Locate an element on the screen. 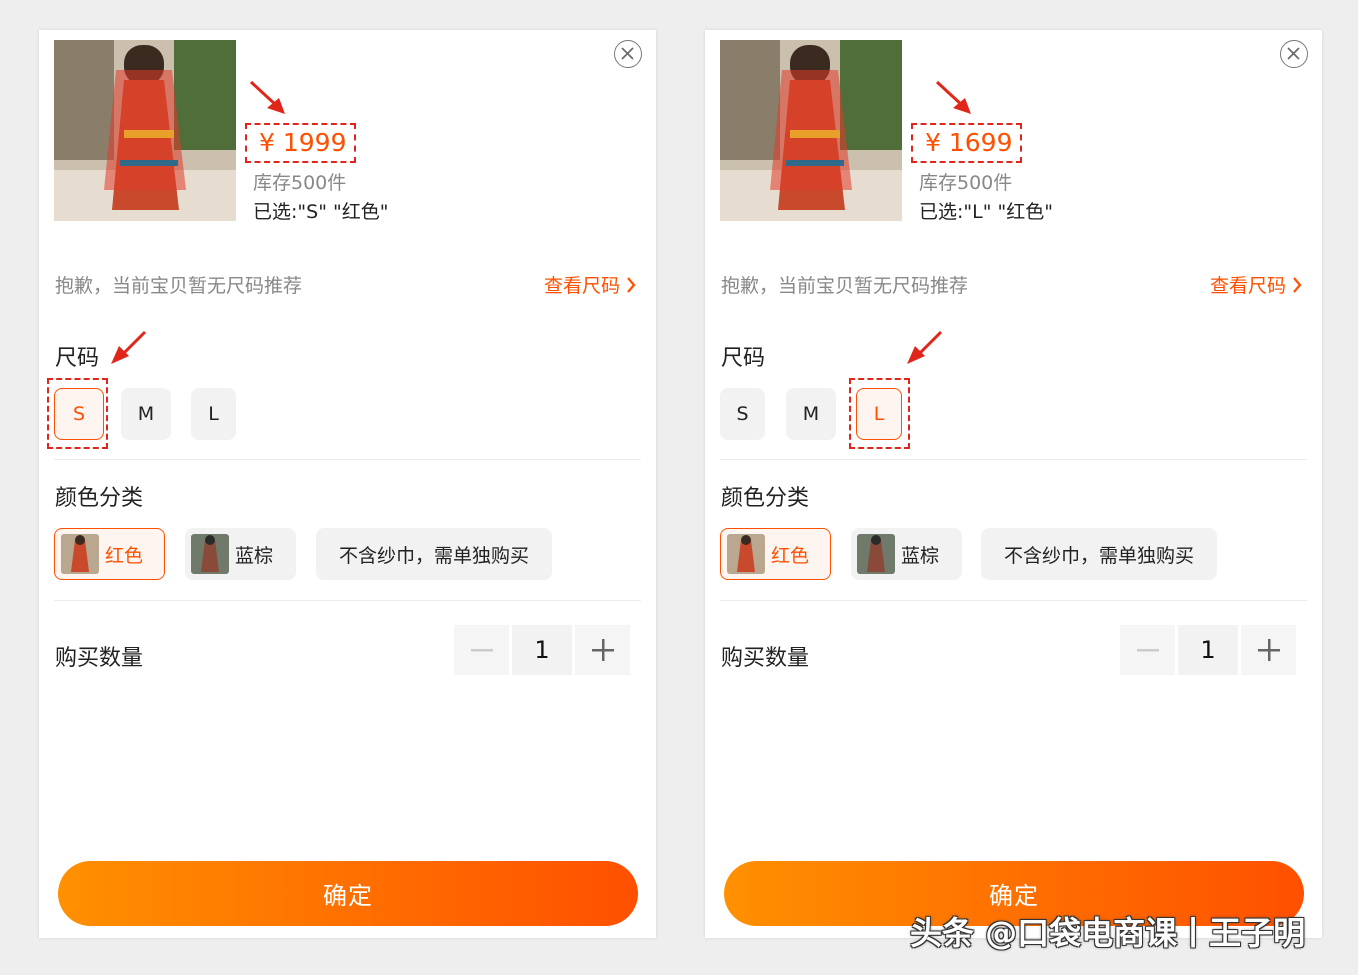 The height and width of the screenshot is (975, 1358). selected-spec: 已选:"L" "红色" is located at coordinates (986, 212).